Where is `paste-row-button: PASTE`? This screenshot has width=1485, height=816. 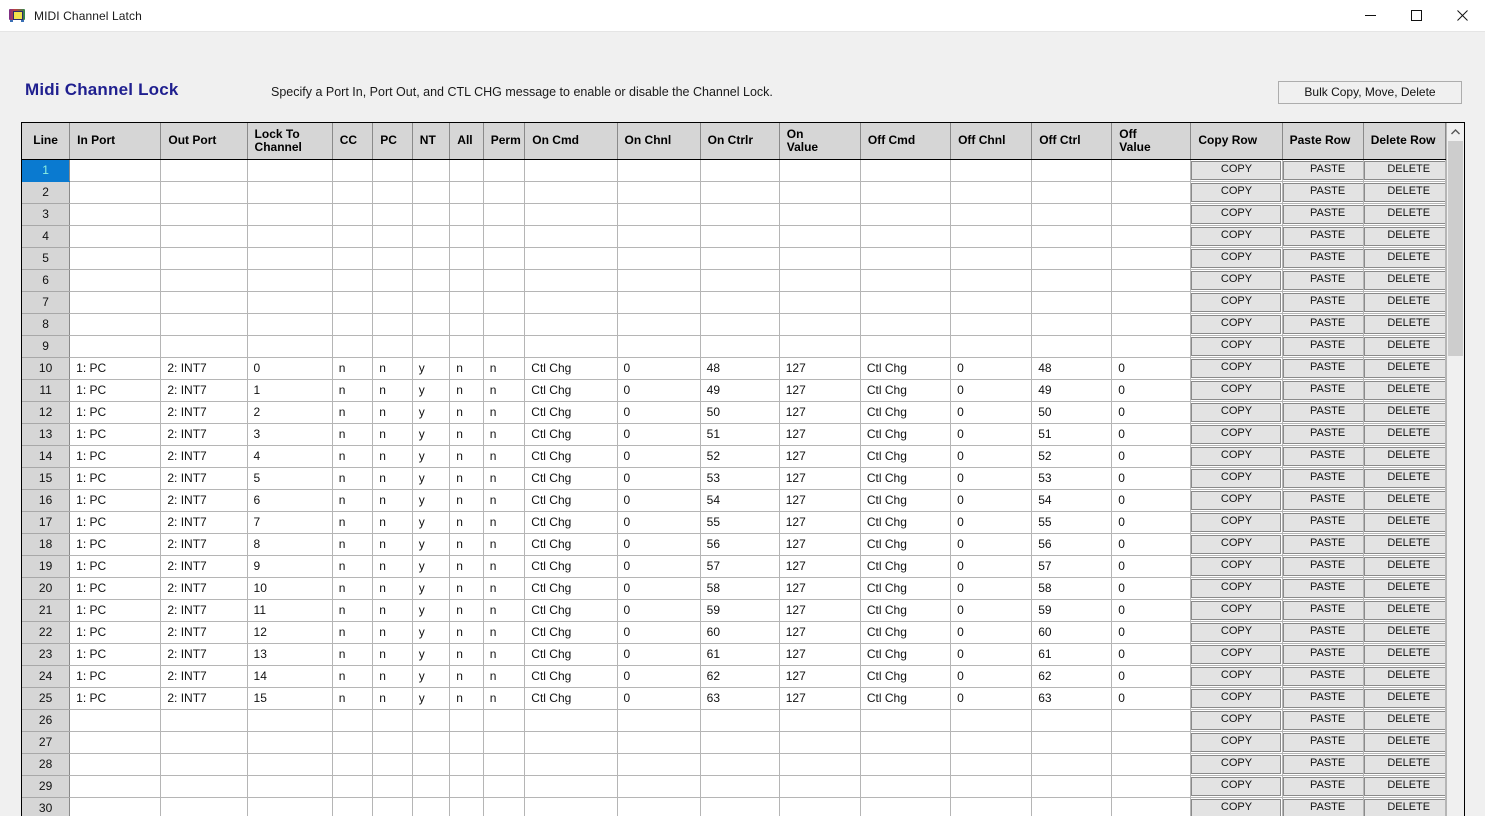
paste-row-button: PASTE is located at coordinates (1322, 170).